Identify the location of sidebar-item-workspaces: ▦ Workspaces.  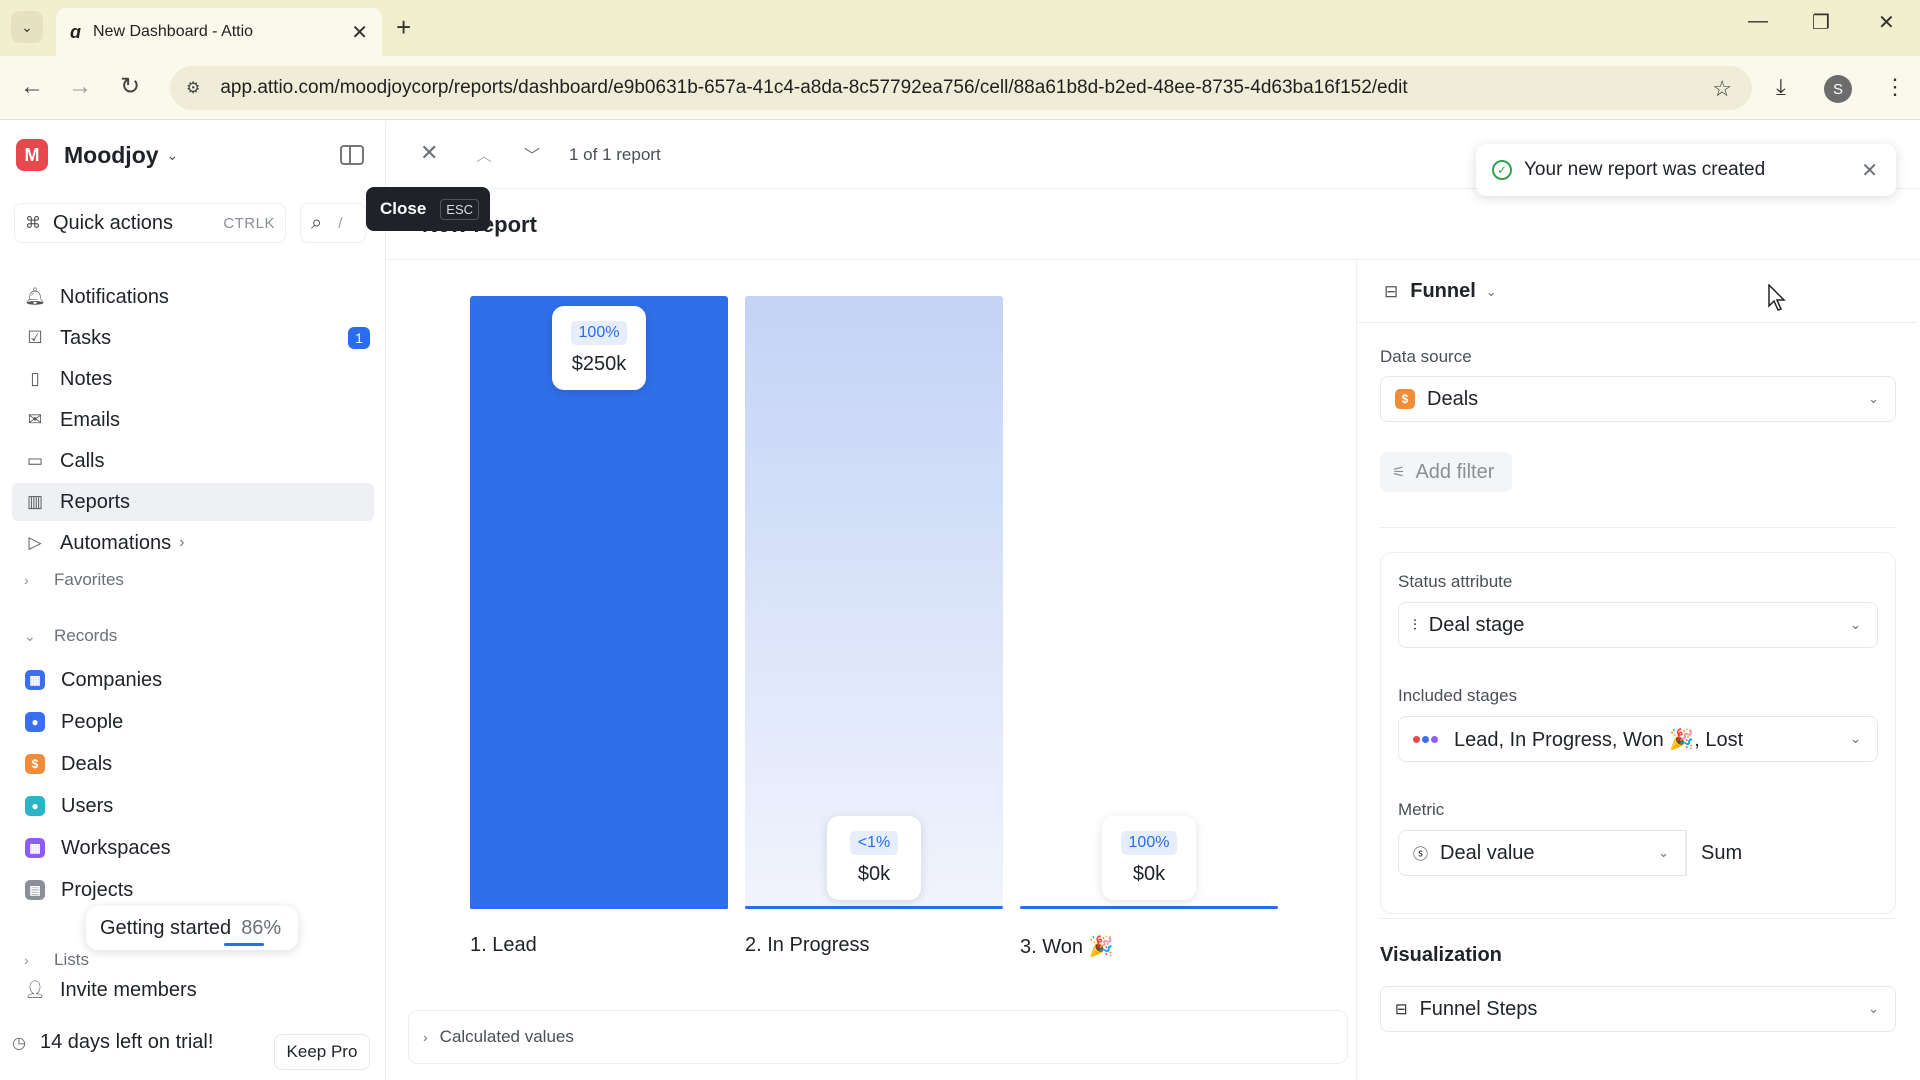
(193, 848).